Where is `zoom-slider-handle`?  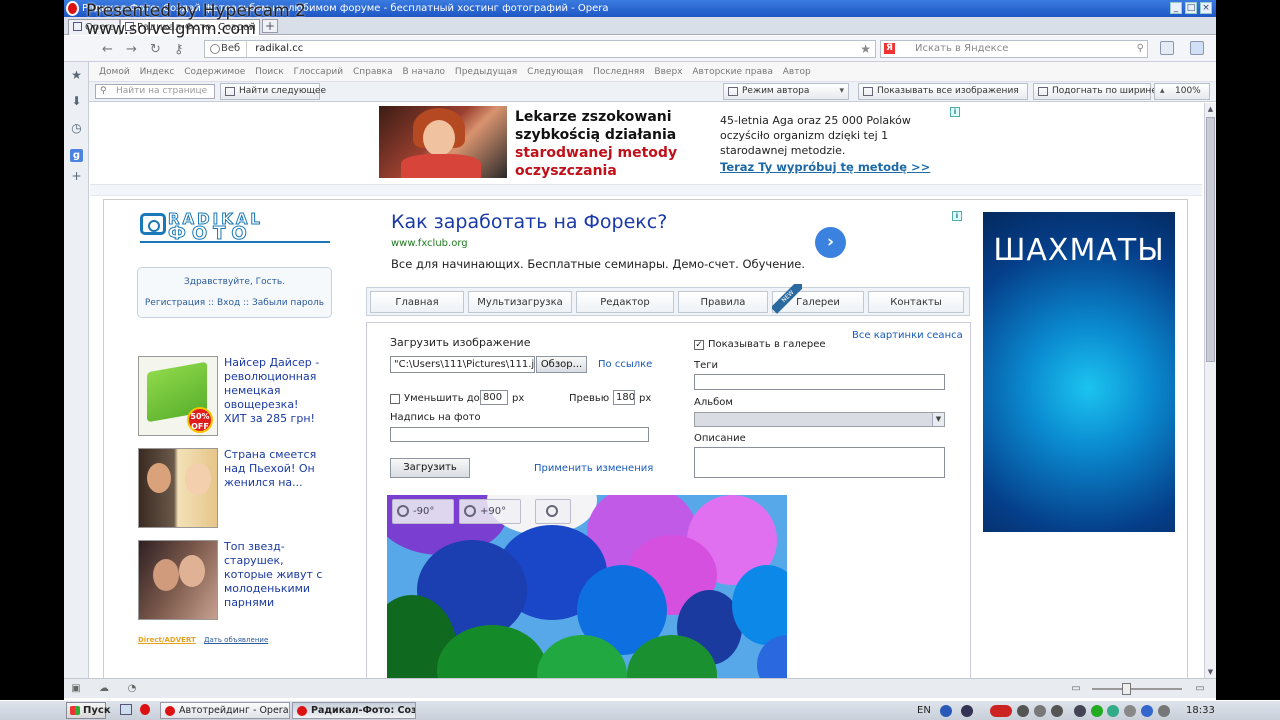
zoom-slider-handle is located at coordinates (1126, 689).